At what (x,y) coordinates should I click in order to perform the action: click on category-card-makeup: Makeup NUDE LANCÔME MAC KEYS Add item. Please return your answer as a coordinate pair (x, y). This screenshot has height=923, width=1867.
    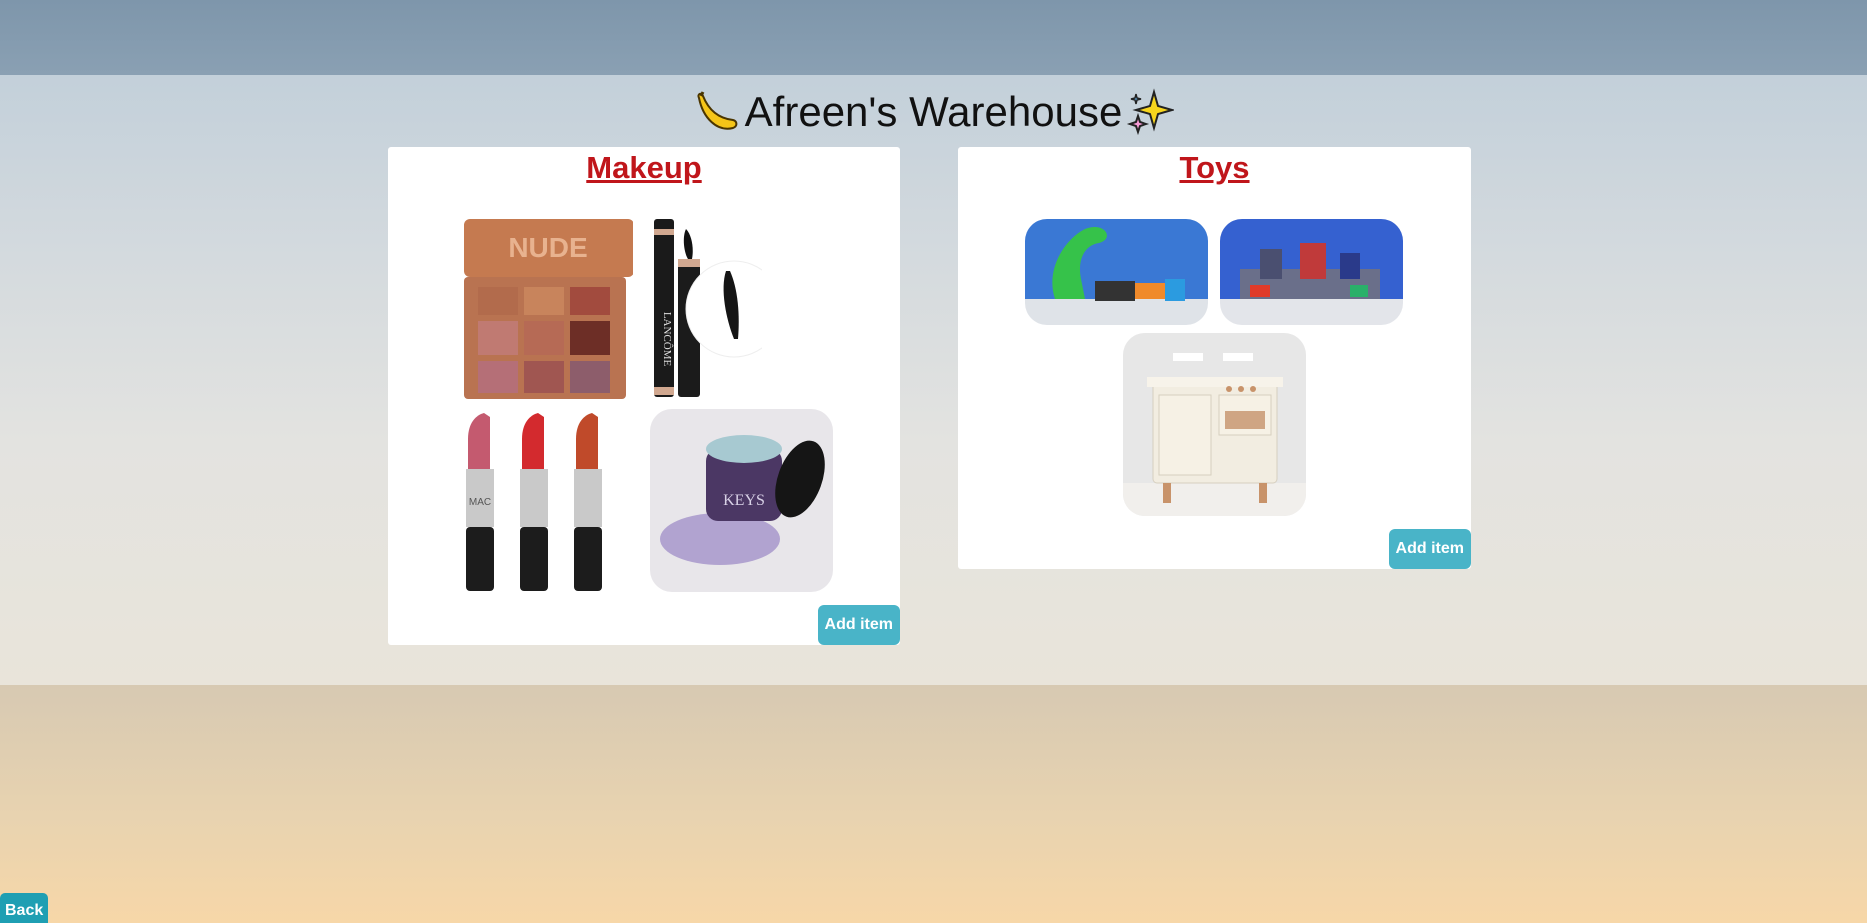
    Looking at the image, I should click on (644, 396).